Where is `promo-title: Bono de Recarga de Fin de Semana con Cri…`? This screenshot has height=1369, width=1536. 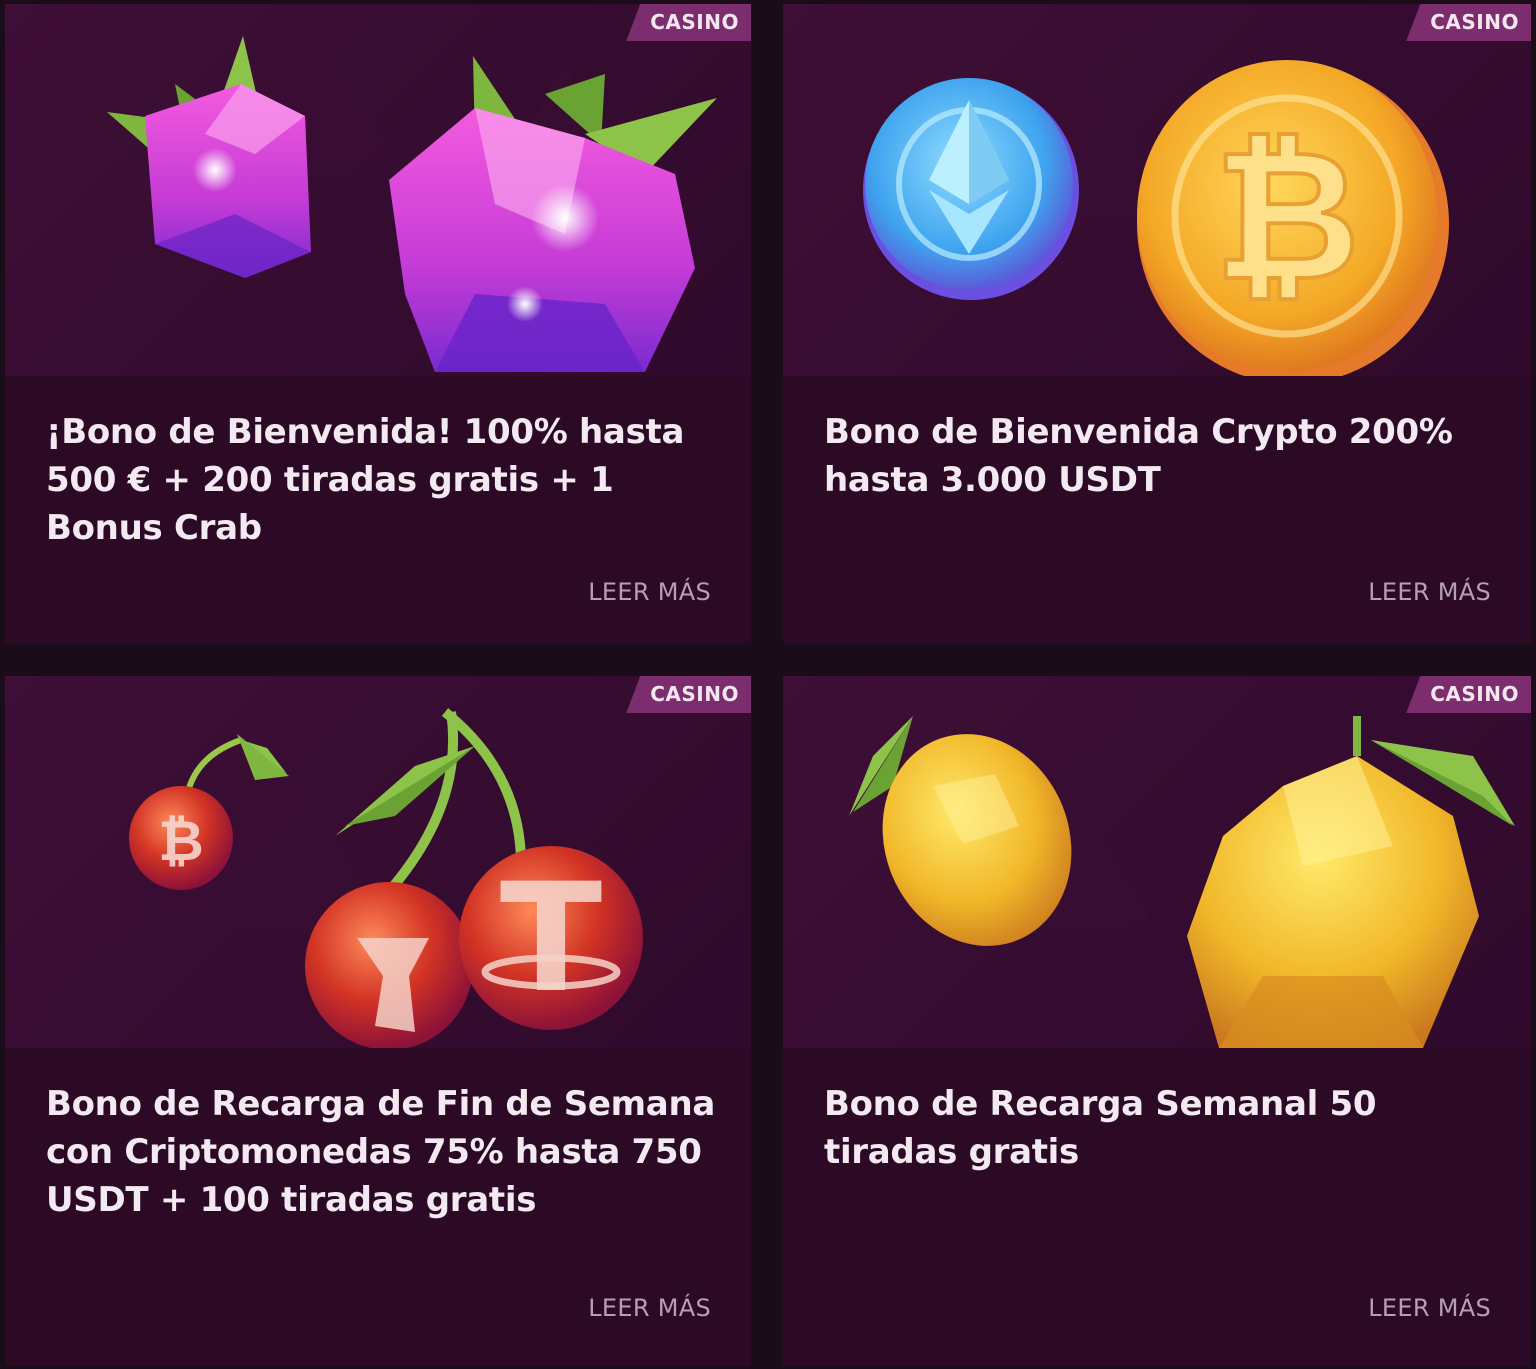 promo-title: Bono de Recarga de Fin de Semana con Cri… is located at coordinates (380, 1152).